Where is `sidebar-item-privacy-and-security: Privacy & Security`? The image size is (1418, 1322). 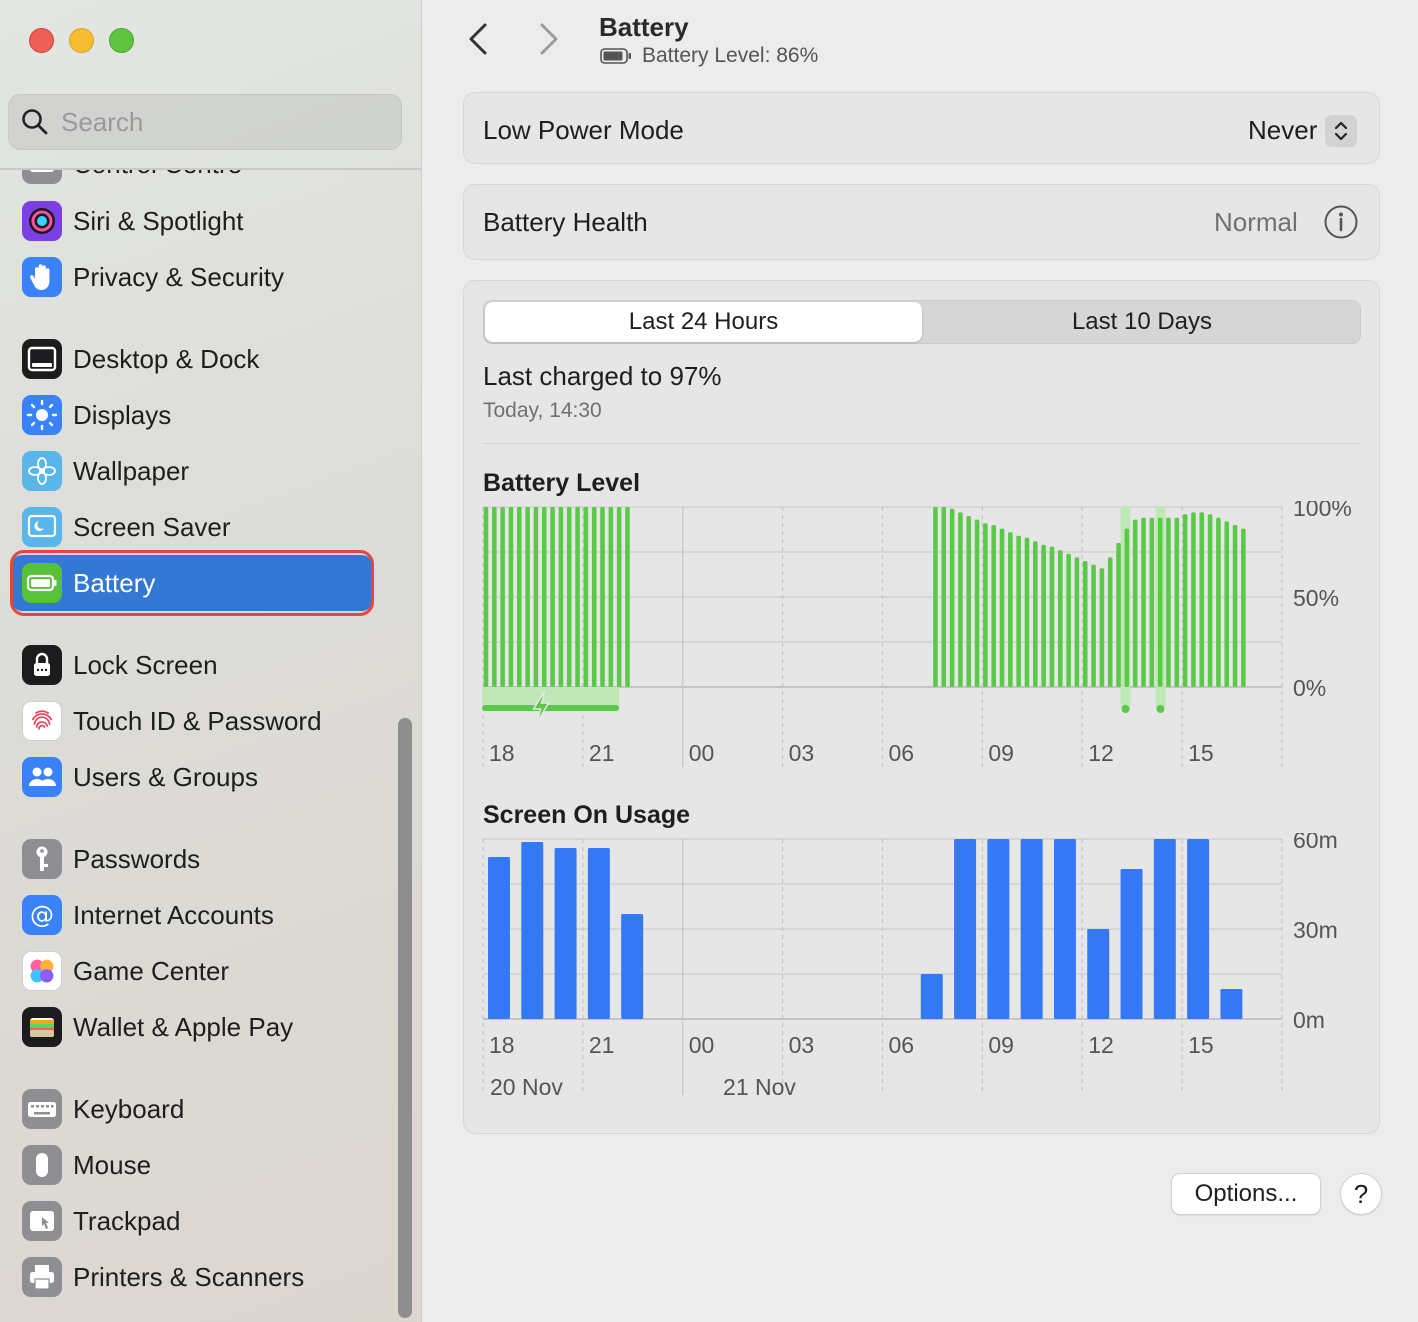
sidebar-item-privacy-and-security: Privacy & Security is located at coordinates (192, 277).